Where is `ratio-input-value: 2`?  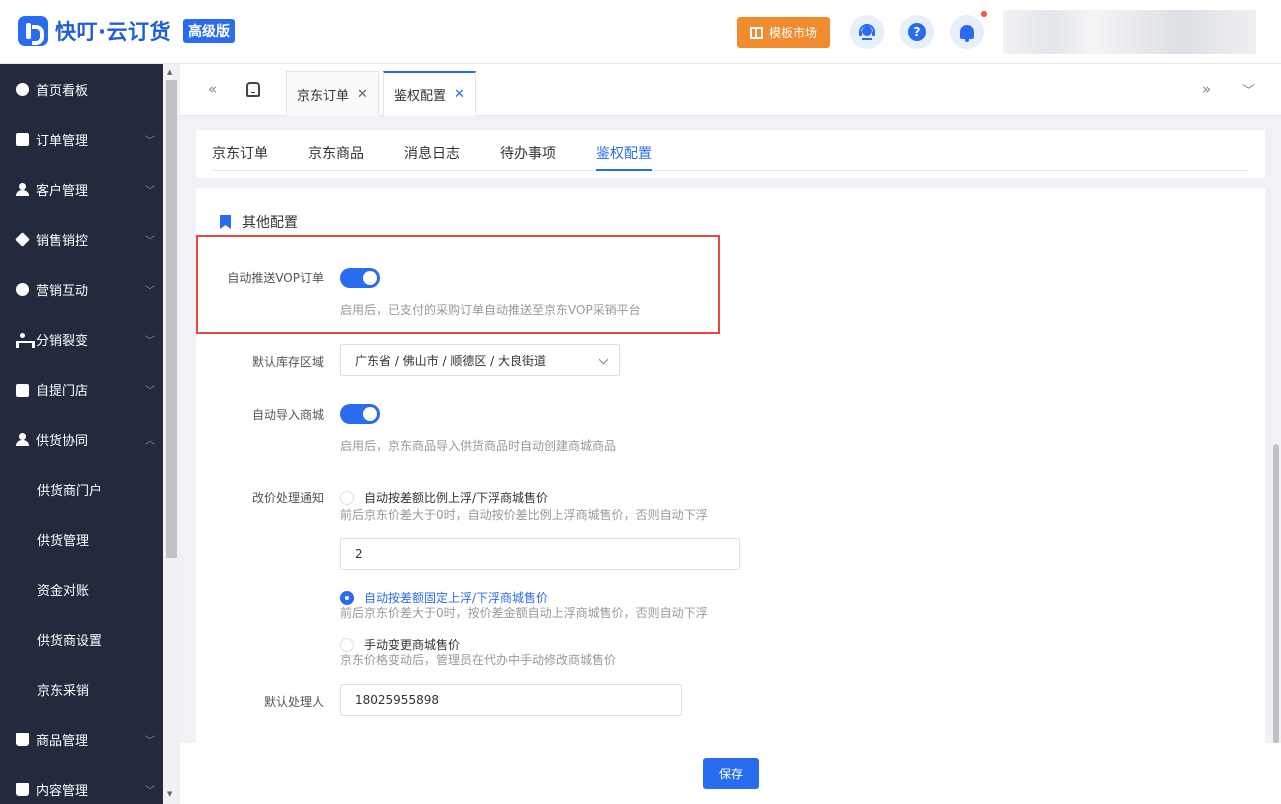 ratio-input-value: 2 is located at coordinates (359, 554).